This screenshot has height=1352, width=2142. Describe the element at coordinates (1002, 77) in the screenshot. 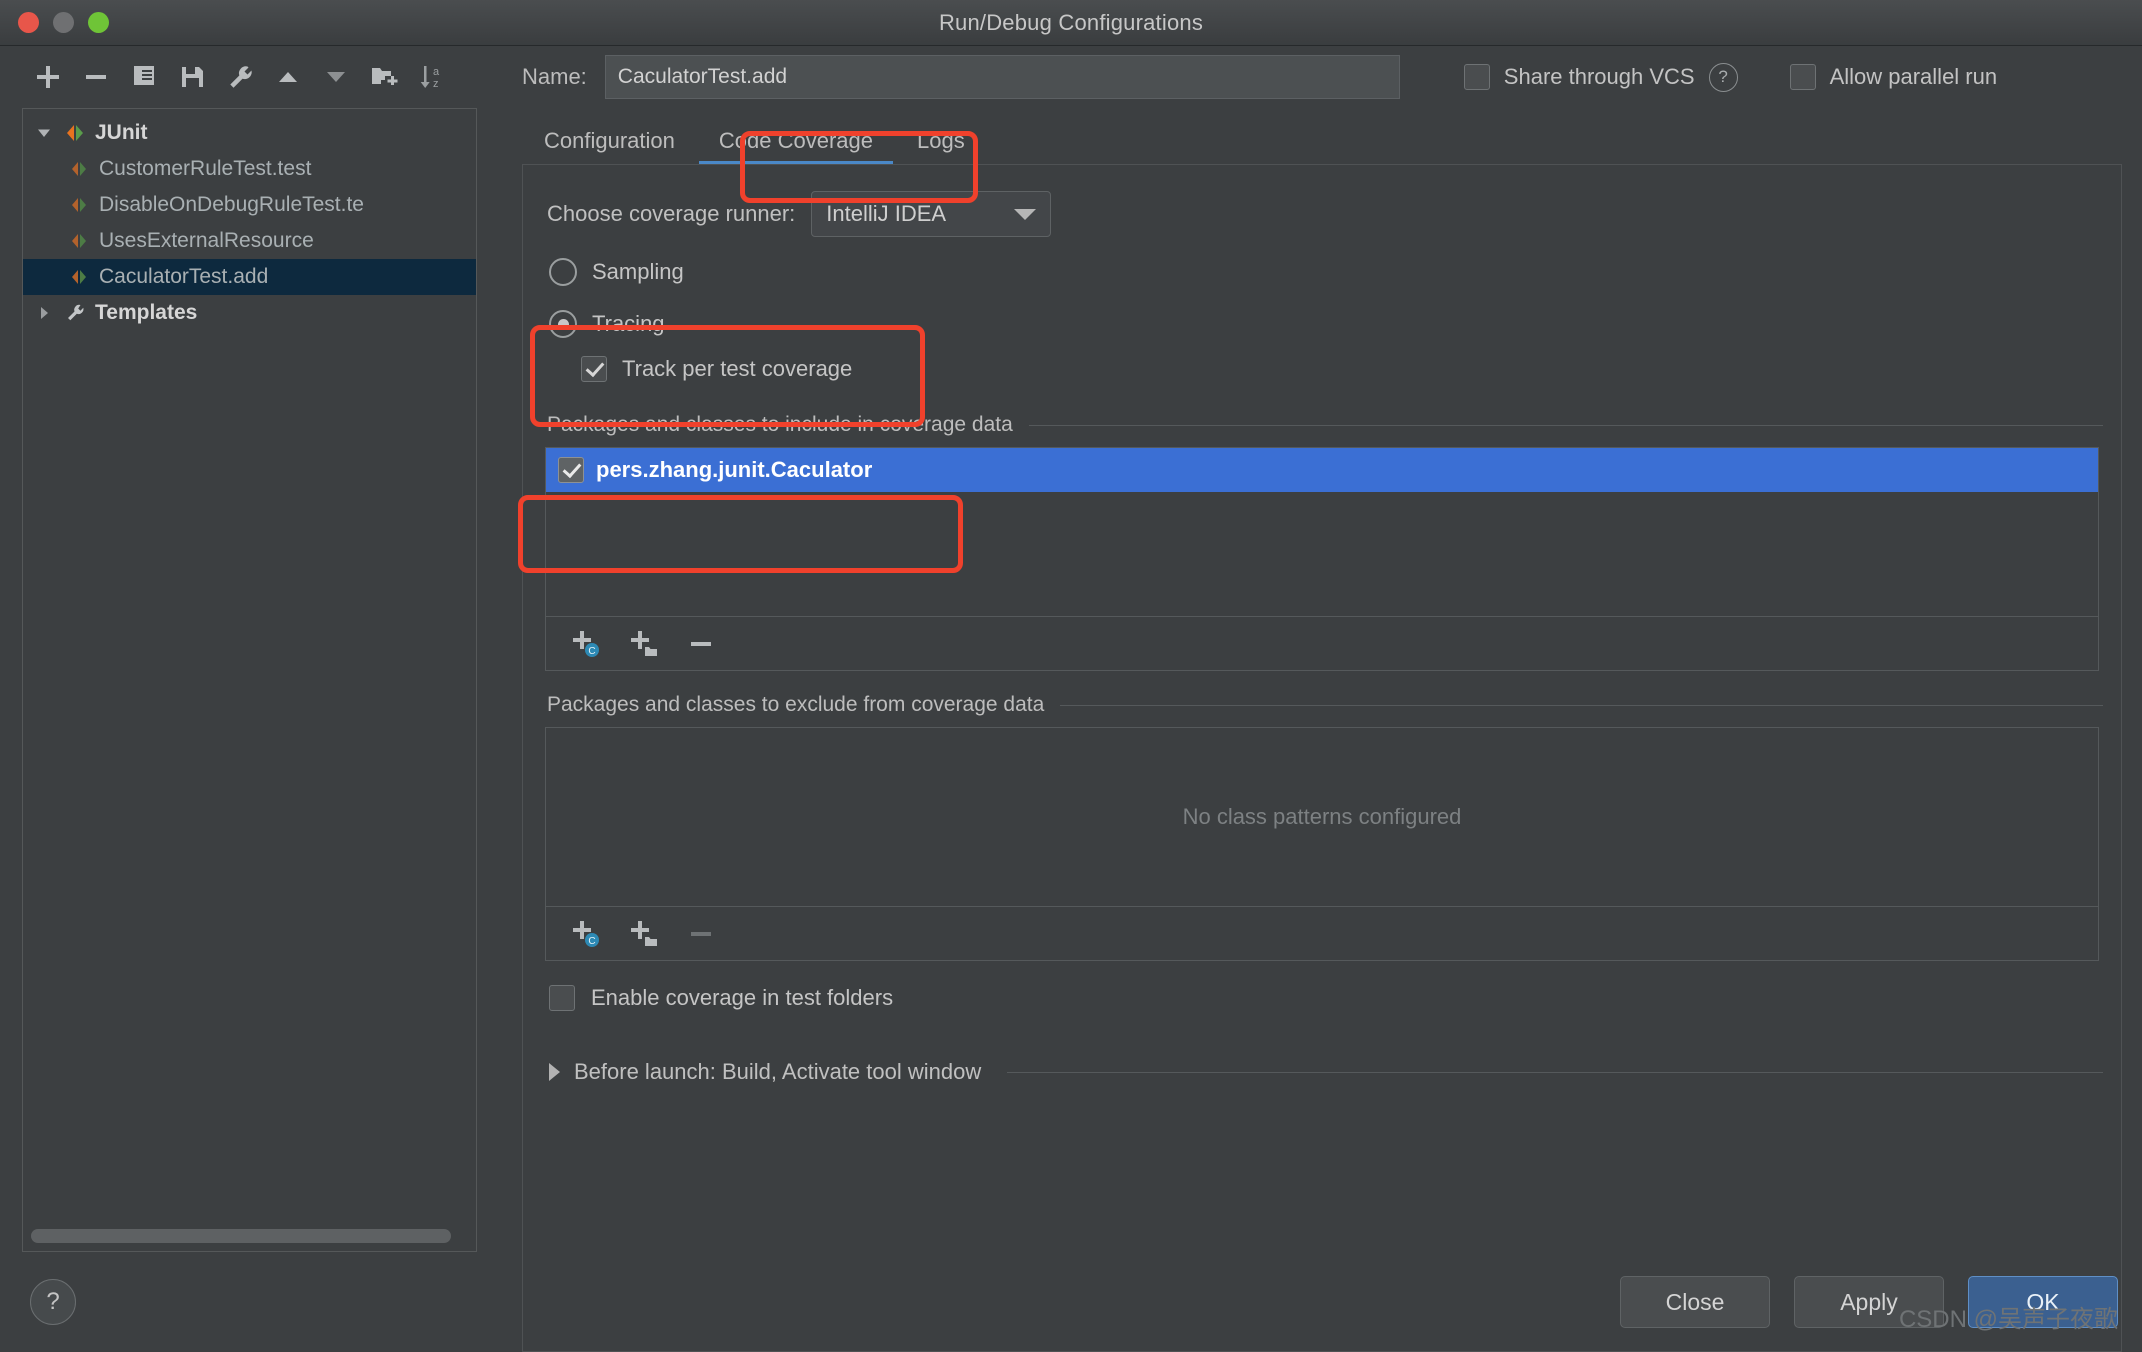

I see `name-input` at that location.